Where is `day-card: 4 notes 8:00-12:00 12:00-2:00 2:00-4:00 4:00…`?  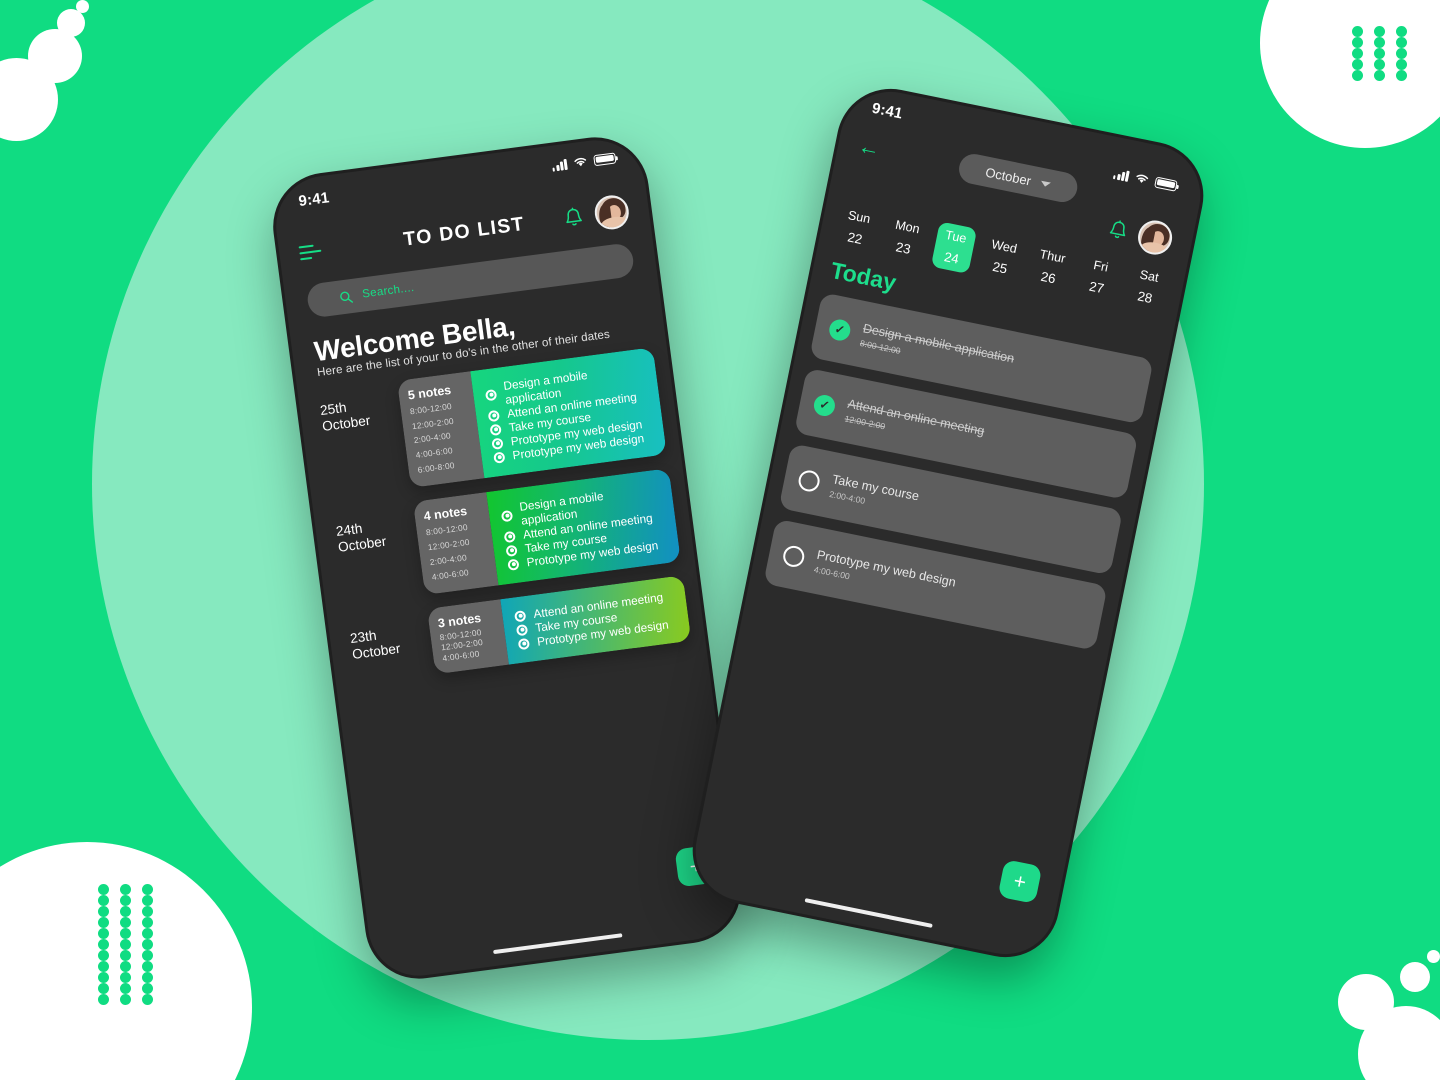 day-card: 4 notes 8:00-12:00 12:00-2:00 2:00-4:00 4:00… is located at coordinates (546, 532).